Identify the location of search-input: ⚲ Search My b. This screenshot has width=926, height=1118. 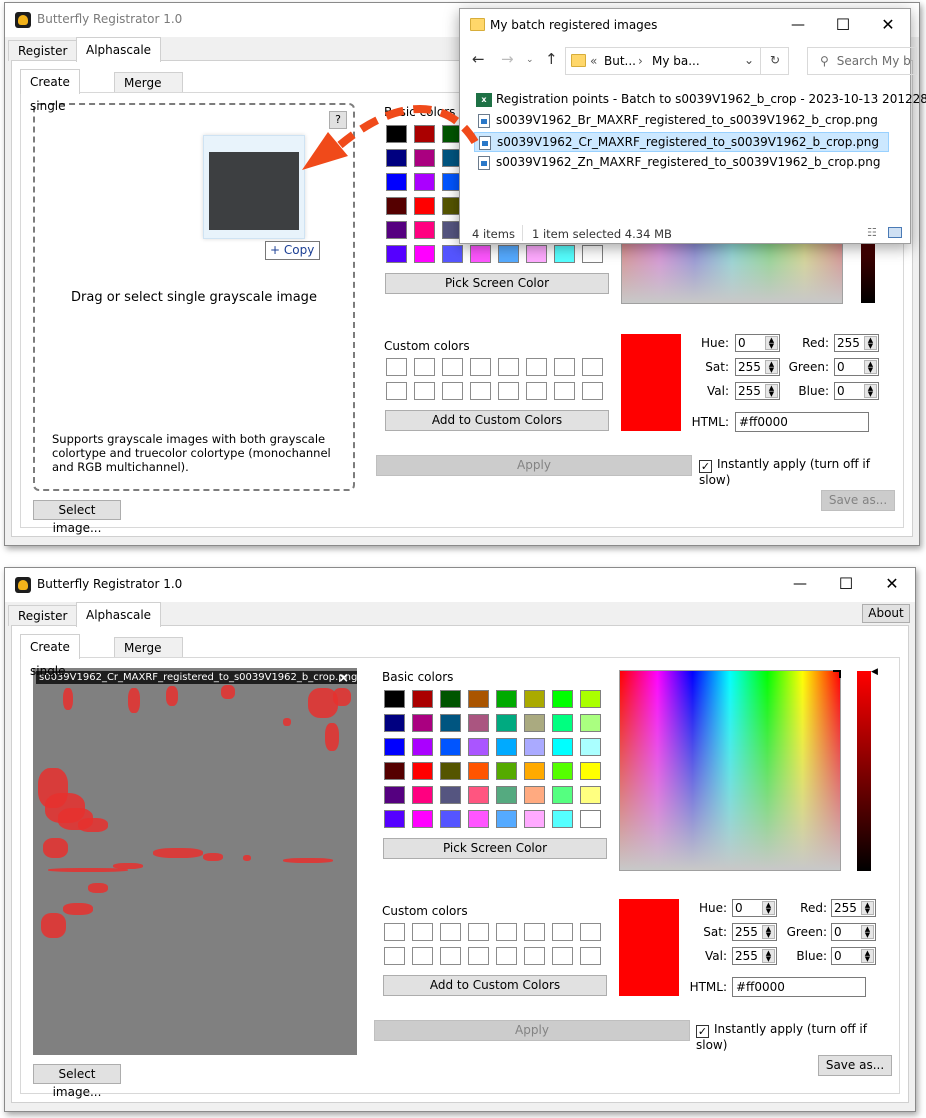
(862, 61).